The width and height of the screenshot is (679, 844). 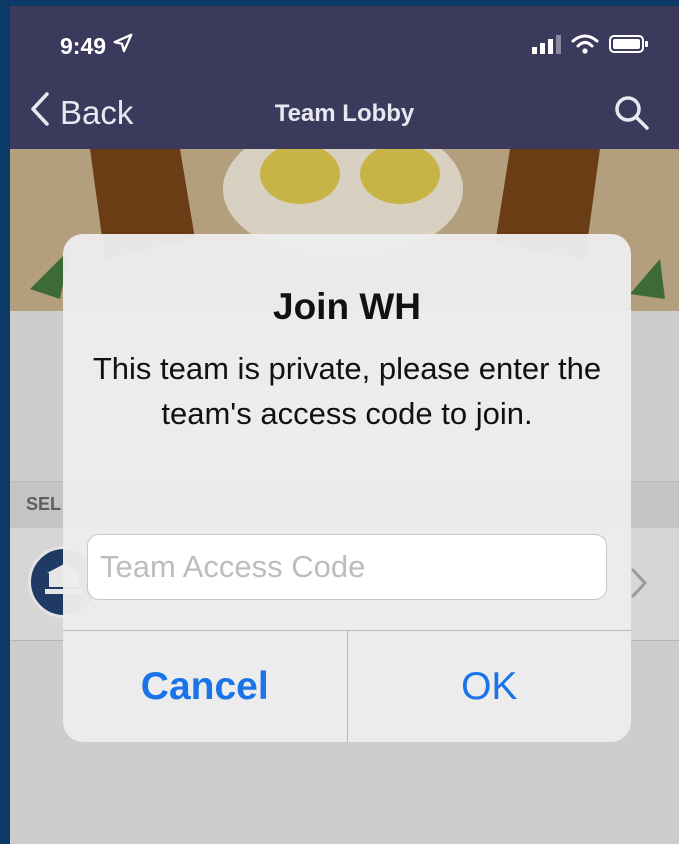 What do you see at coordinates (83, 45) in the screenshot?
I see `status-time-text: 9:49` at bounding box center [83, 45].